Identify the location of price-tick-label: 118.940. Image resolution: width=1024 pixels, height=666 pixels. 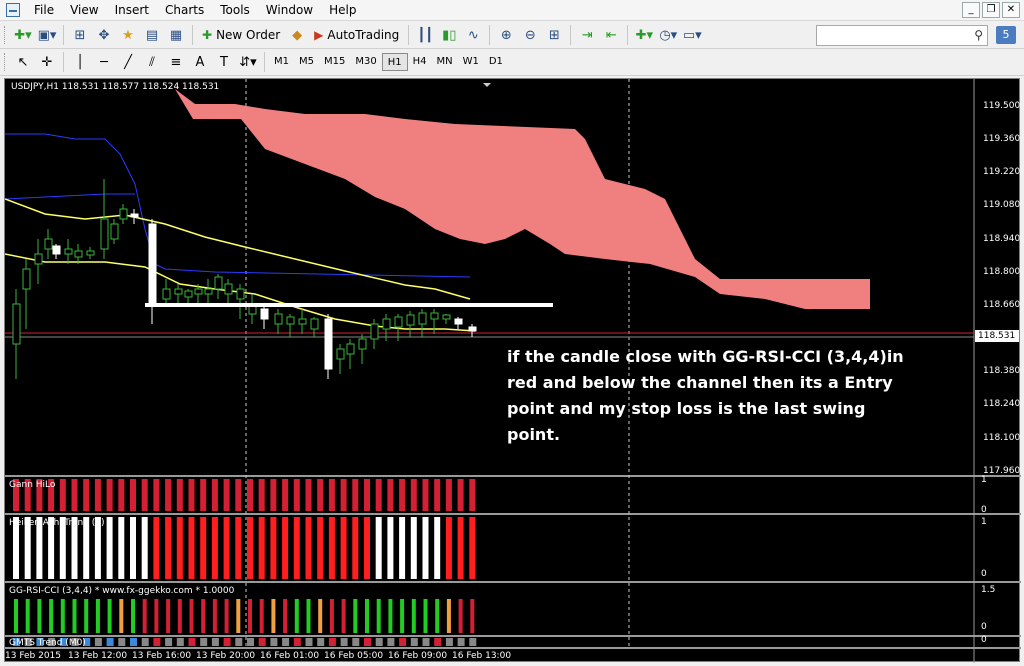
(1002, 239).